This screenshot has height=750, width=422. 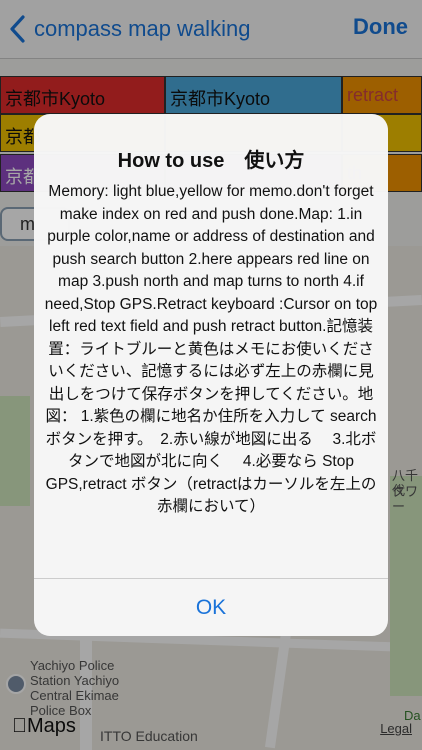 I want to click on alert-title: How to use 使い方, so click(x=211, y=161).